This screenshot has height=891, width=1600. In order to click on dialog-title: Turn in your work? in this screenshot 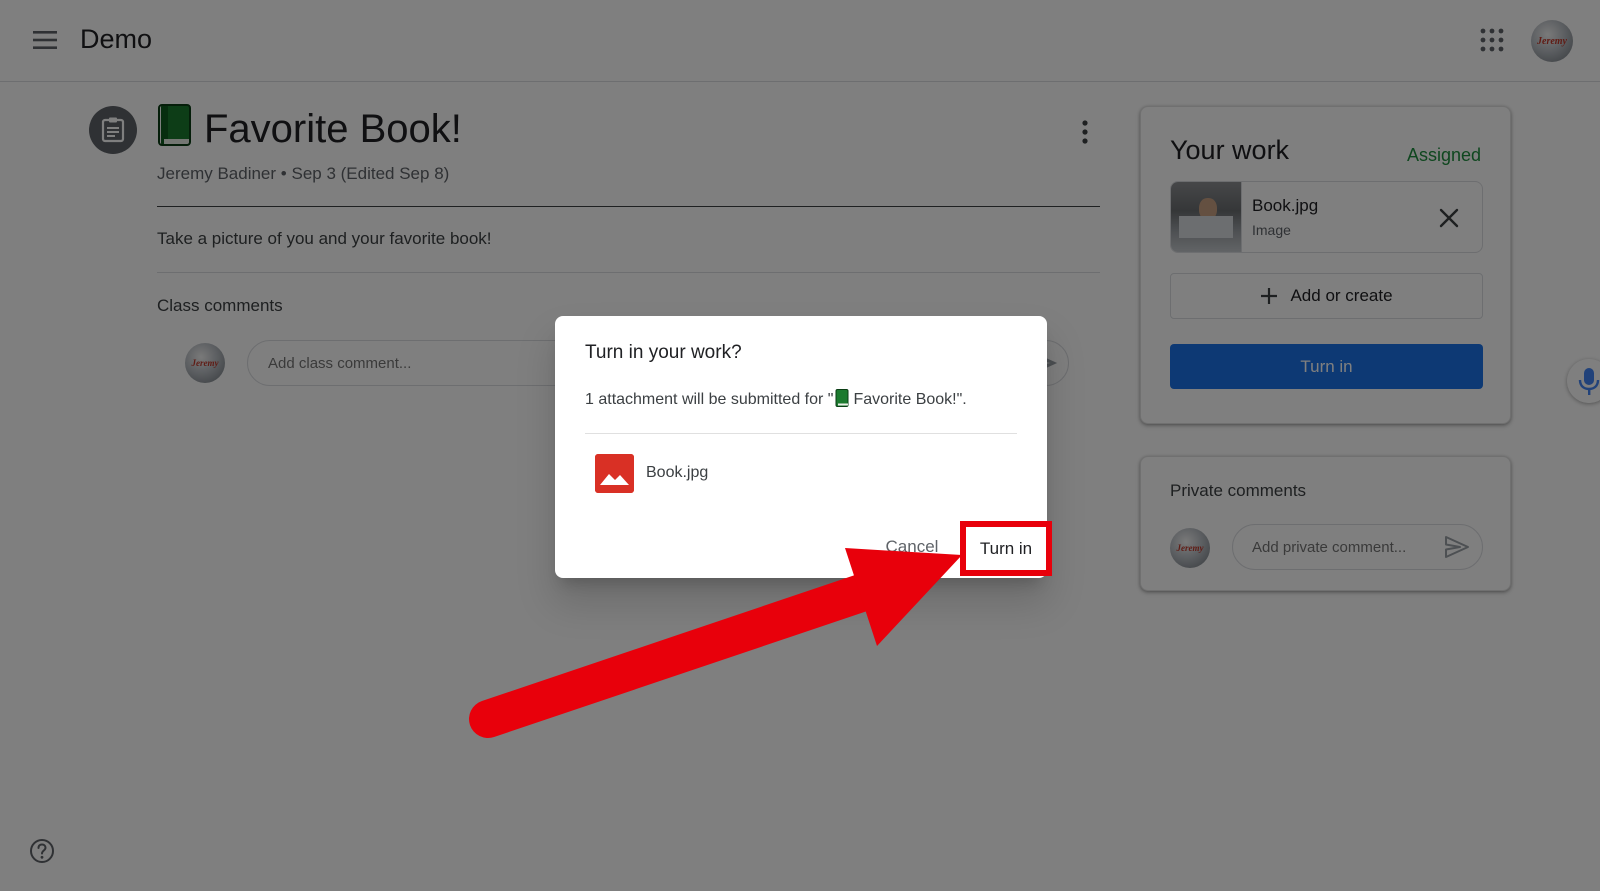, I will do `click(663, 352)`.